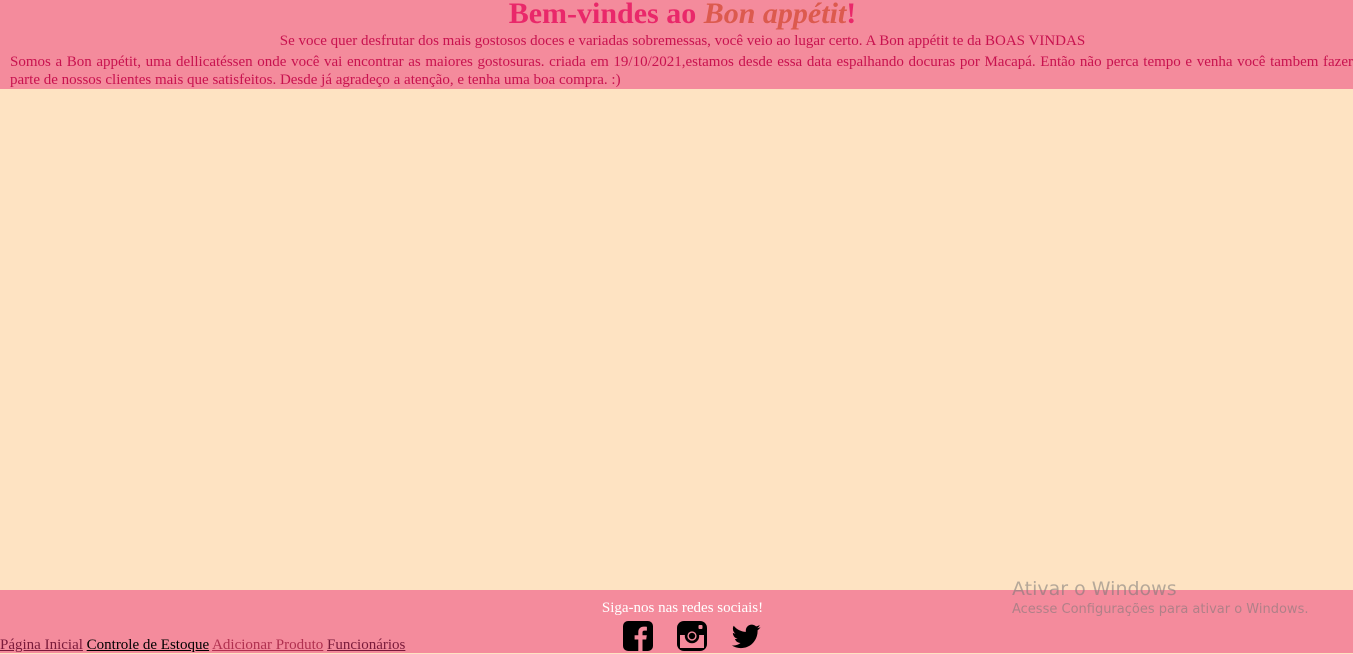 The width and height of the screenshot is (1353, 654). I want to click on instagram-icon, so click(692, 636).